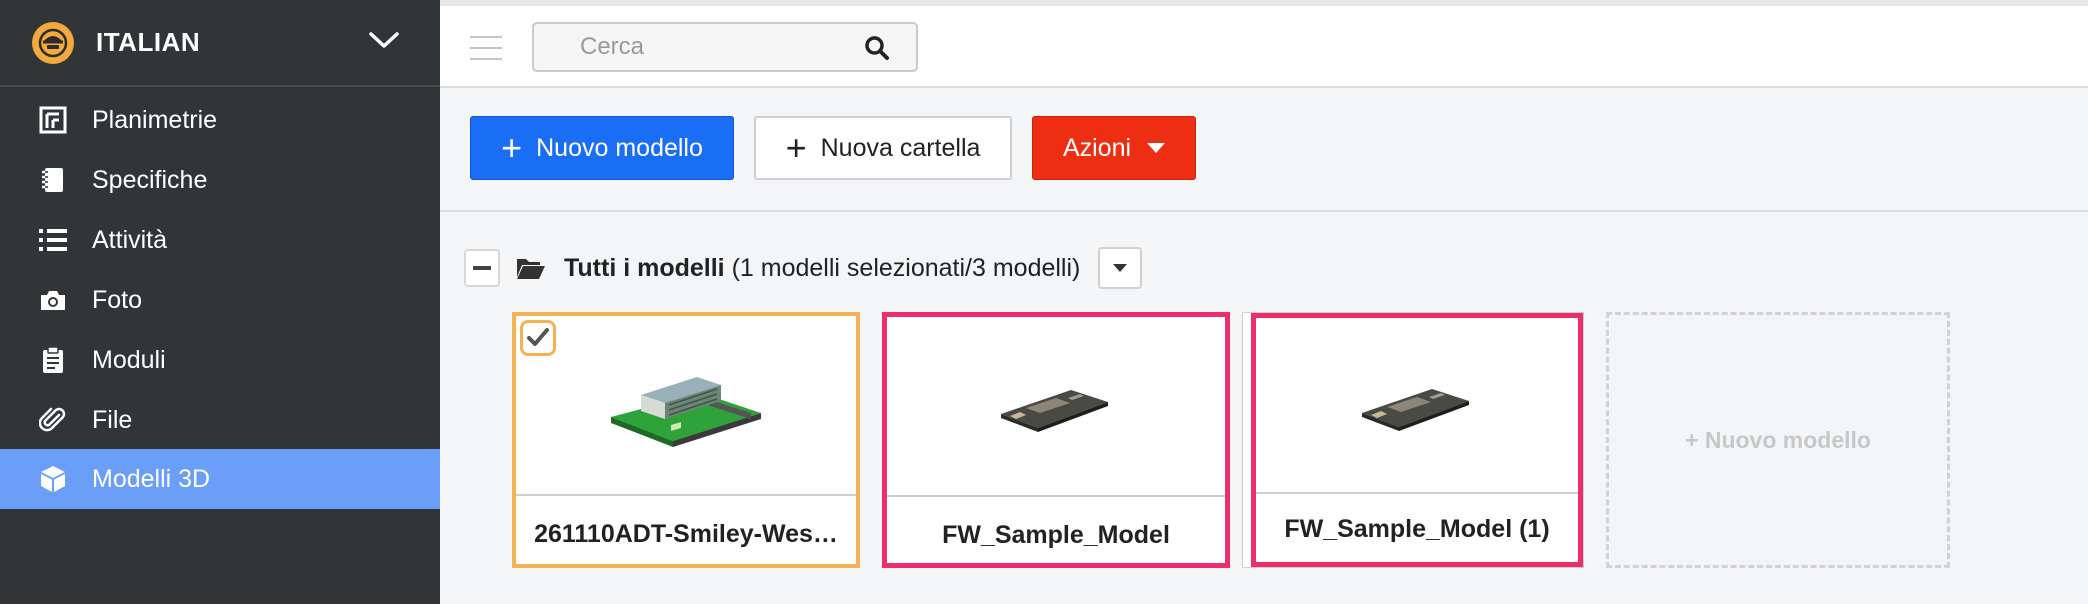 The width and height of the screenshot is (2088, 604). What do you see at coordinates (112, 419) in the screenshot?
I see `sidebar-item-label: File` at bounding box center [112, 419].